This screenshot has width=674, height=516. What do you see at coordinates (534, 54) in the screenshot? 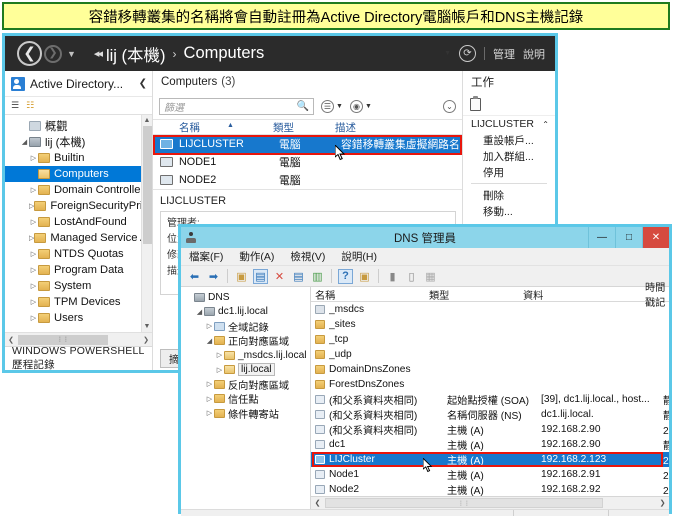
I see `help-menu: 說明` at bounding box center [534, 54].